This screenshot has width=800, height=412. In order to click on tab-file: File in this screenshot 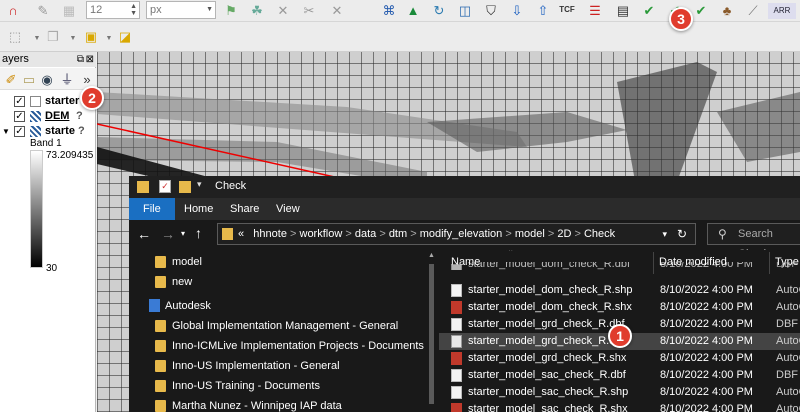, I will do `click(152, 209)`.